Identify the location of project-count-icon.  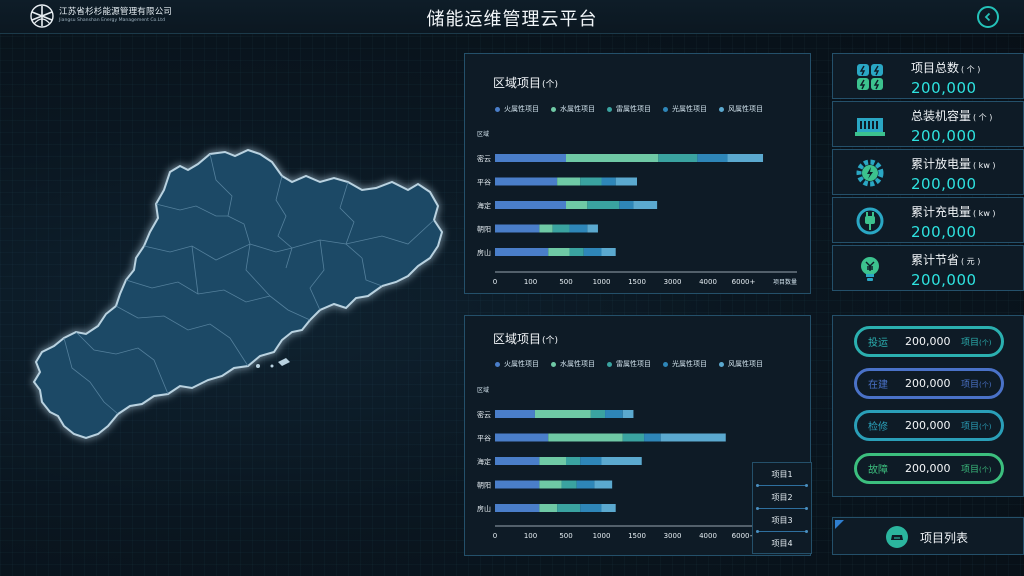
(870, 77).